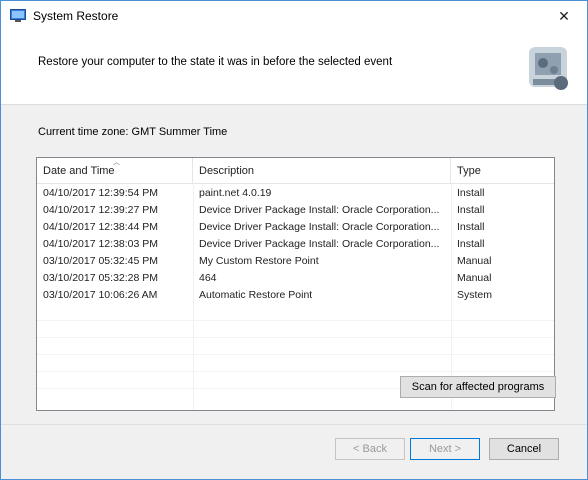 This screenshot has width=588, height=480. I want to click on table-row: 03/10/2017 05:32:28 PM 464 Manual, so click(295, 278).